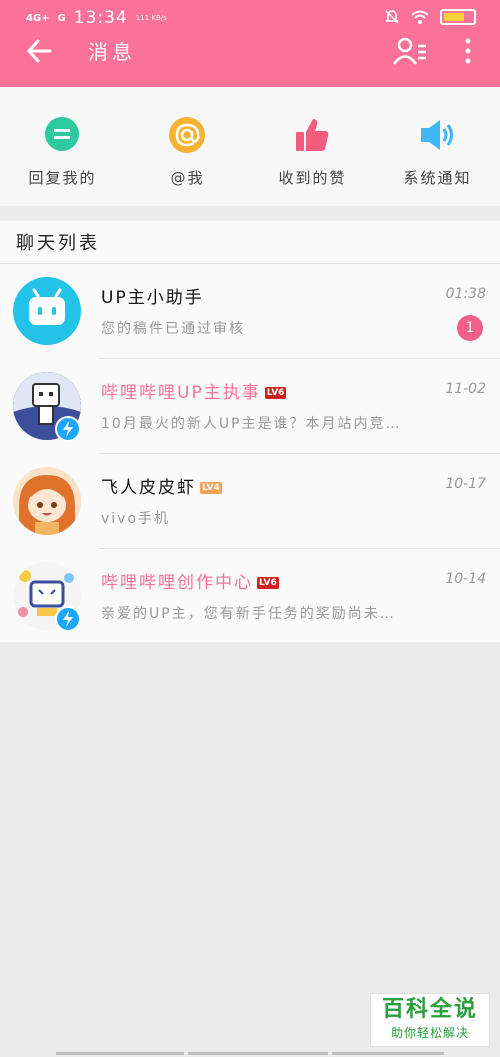  Describe the element at coordinates (148, 488) in the screenshot. I see `chat-name-text: 飞人皮皮虾` at that location.